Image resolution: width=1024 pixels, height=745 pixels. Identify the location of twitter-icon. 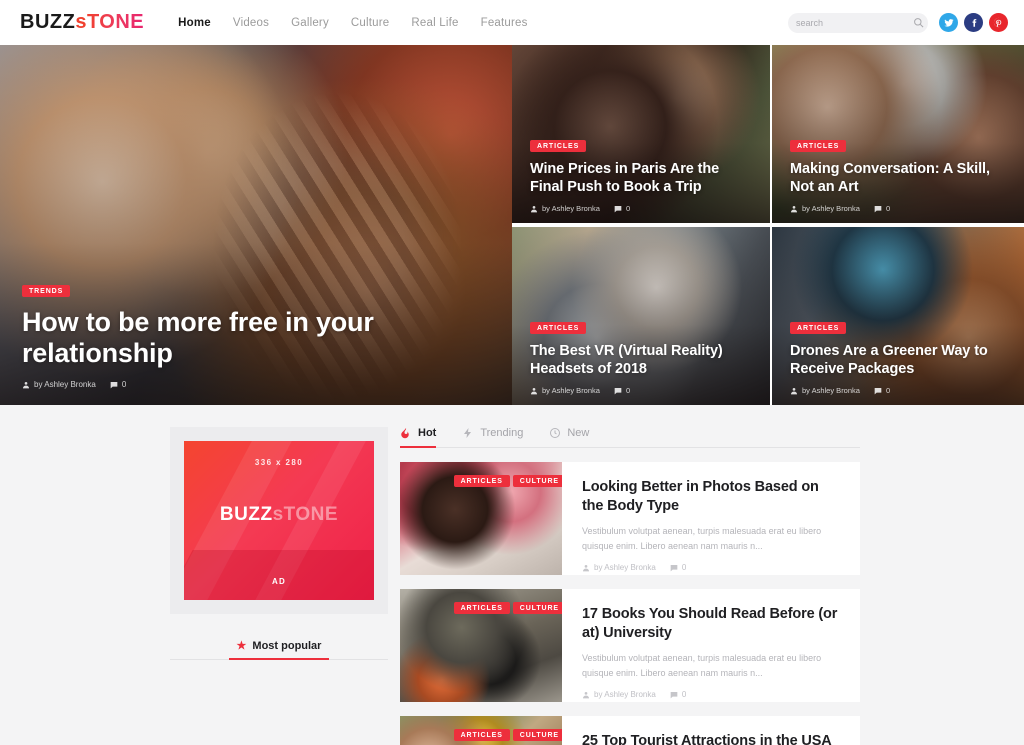
(948, 22).